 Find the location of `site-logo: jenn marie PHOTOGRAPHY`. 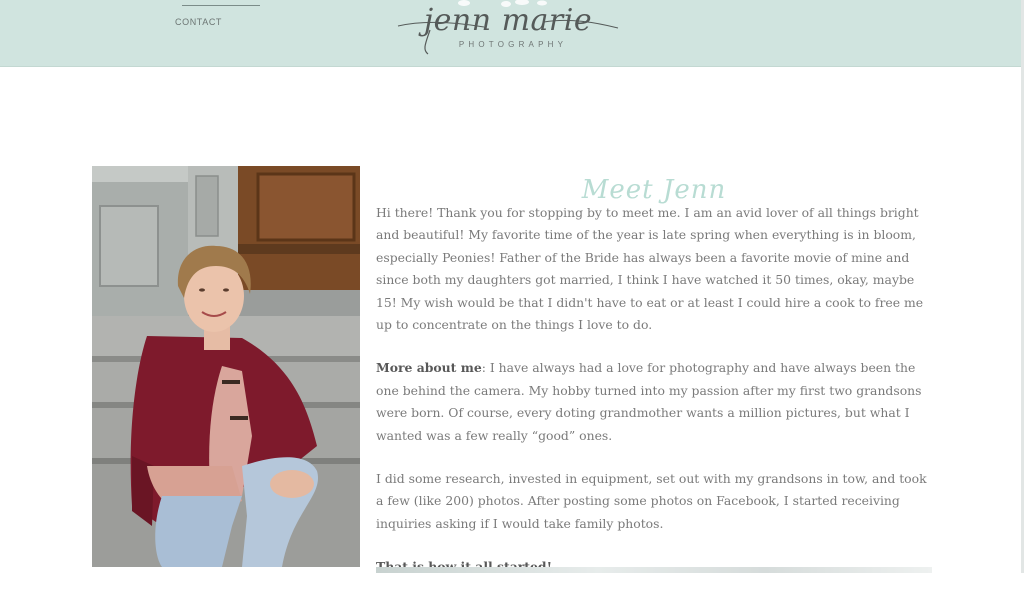

site-logo: jenn marie PHOTOGRAPHY is located at coordinates (508, 31).